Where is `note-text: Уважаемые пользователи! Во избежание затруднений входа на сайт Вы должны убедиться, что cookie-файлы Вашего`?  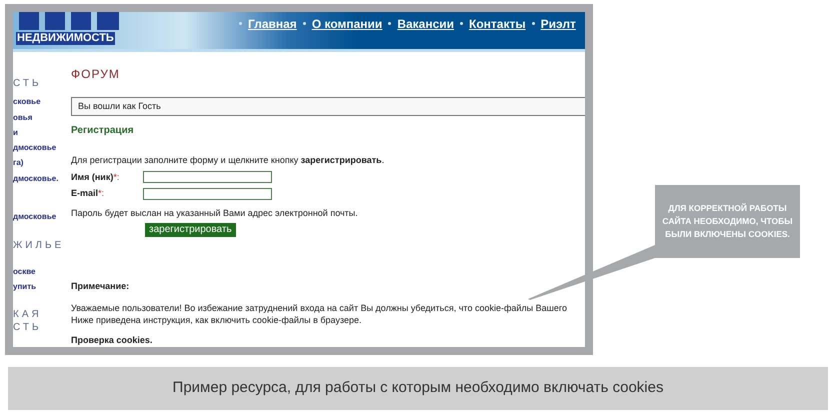
note-text: Уважаемые пользователи! Во избежание затруднений входа на сайт Вы должны убедиться, что cookie-файлы Вашего is located at coordinates (319, 308).